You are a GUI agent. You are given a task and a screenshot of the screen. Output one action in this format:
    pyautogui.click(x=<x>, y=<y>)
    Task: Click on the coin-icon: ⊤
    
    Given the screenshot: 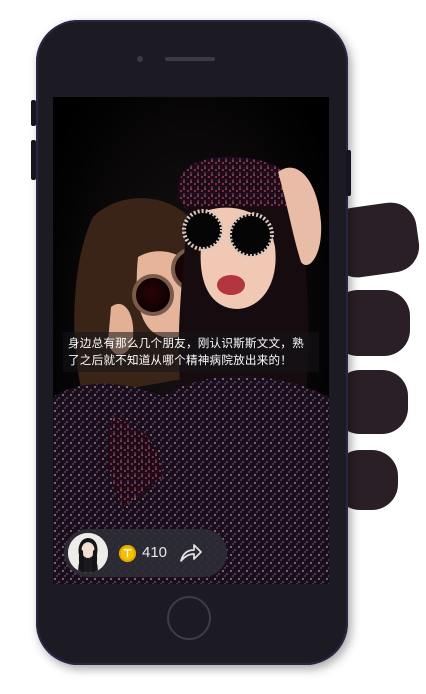 What is the action you would take?
    pyautogui.click(x=127, y=553)
    